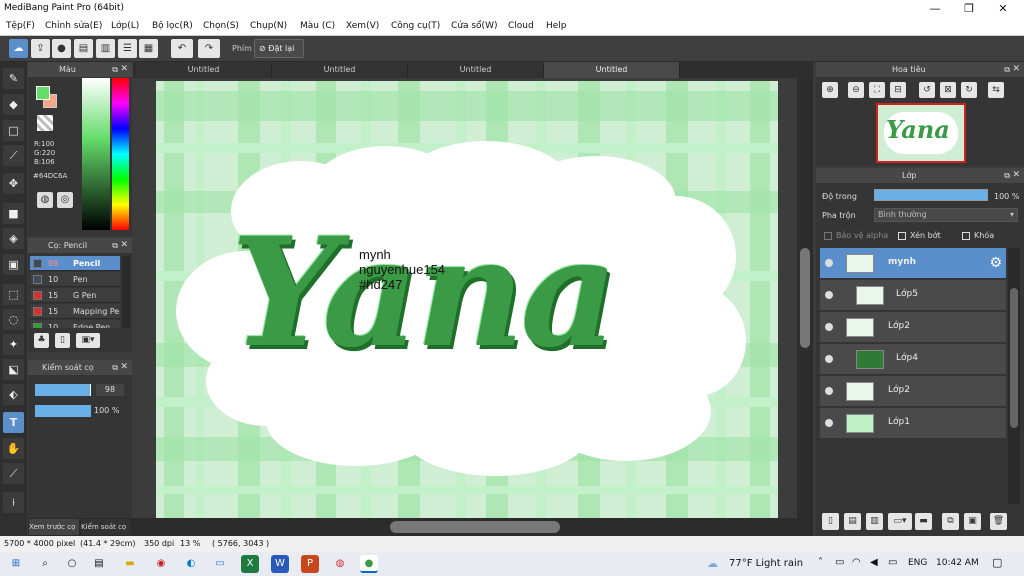  I want to click on word-icon: W, so click(280, 564).